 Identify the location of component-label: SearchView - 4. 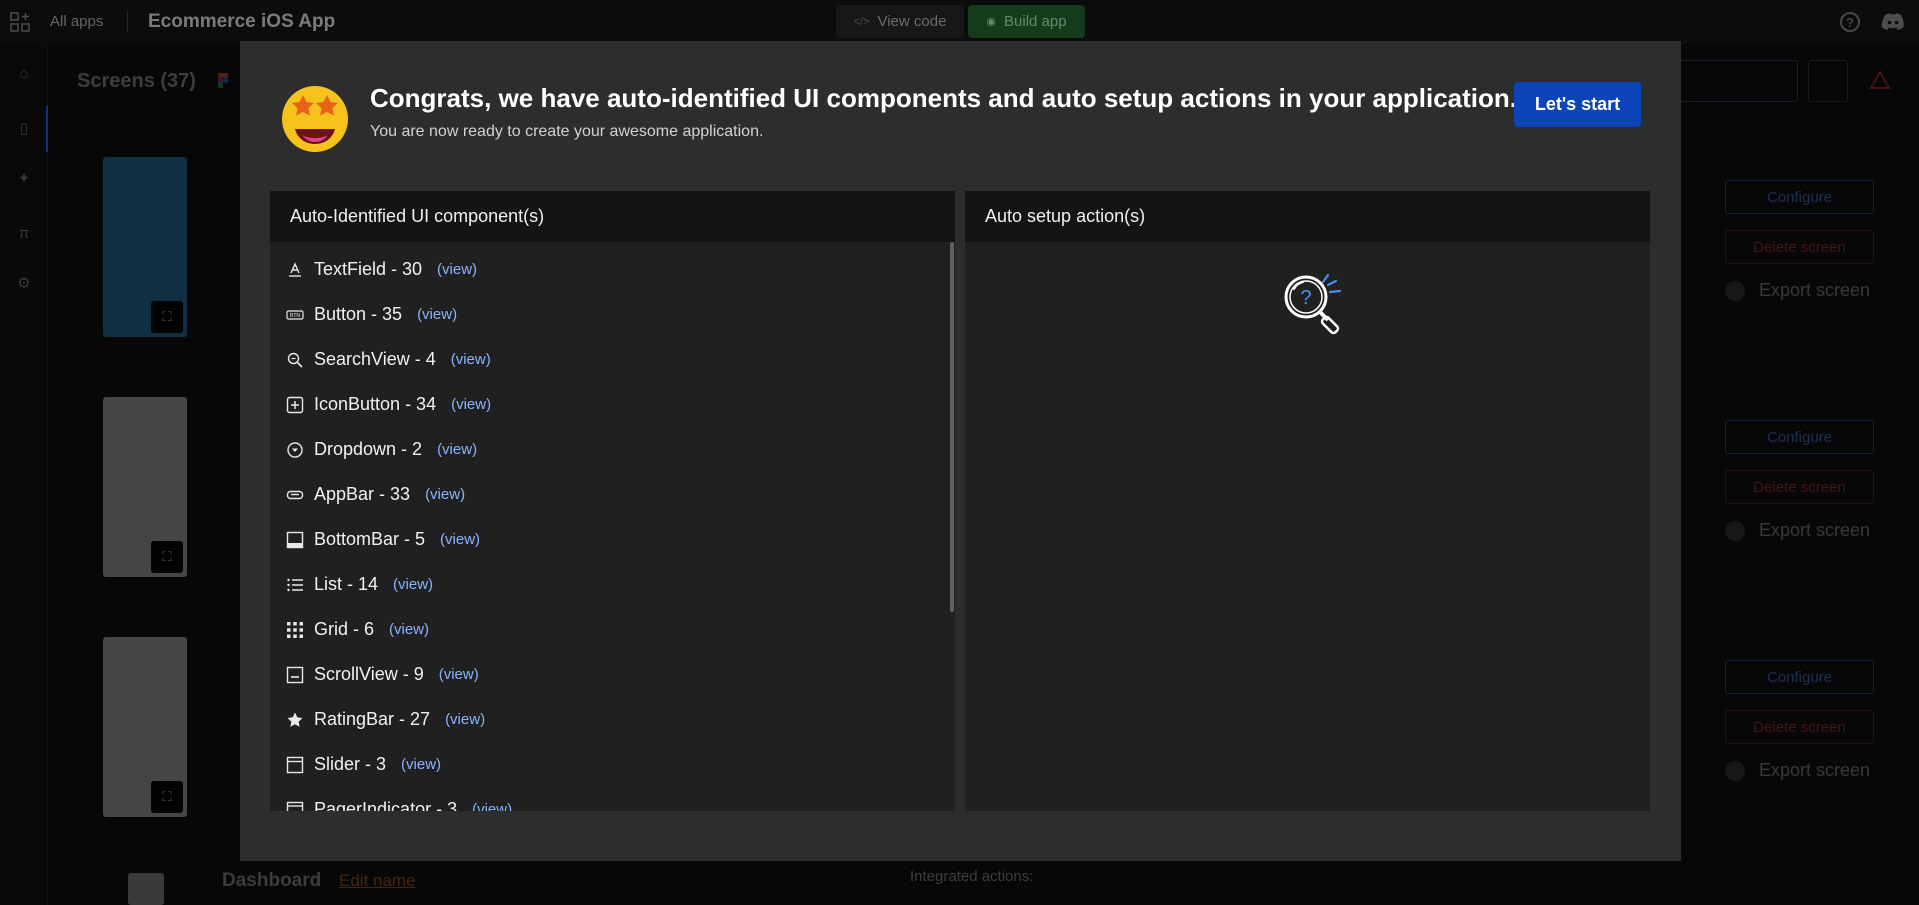
(375, 359).